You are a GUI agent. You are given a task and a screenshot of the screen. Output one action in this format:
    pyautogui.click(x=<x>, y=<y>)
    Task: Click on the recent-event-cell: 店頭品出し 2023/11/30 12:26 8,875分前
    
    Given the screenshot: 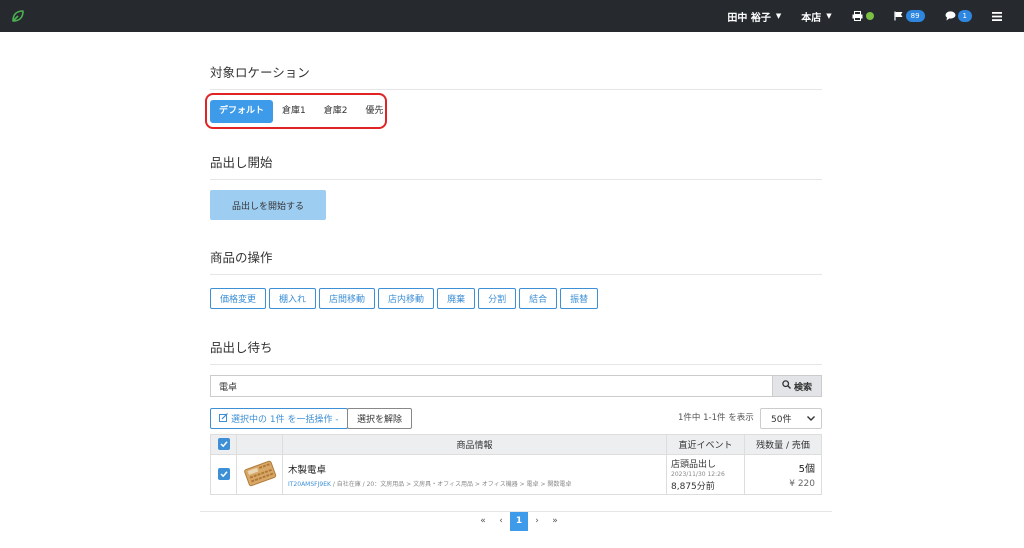 What is the action you would take?
    pyautogui.click(x=705, y=474)
    